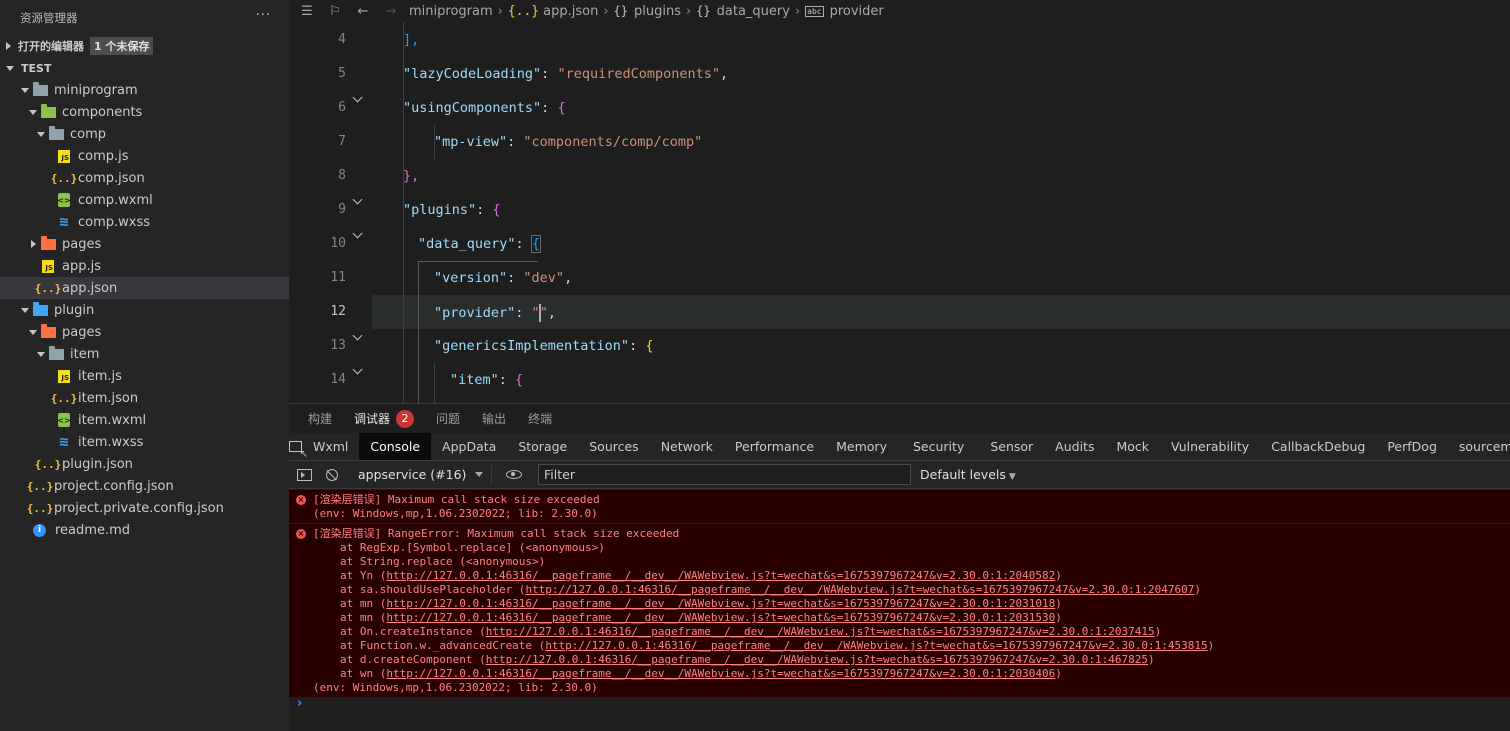  I want to click on panel-tab: 问题, so click(448, 418).